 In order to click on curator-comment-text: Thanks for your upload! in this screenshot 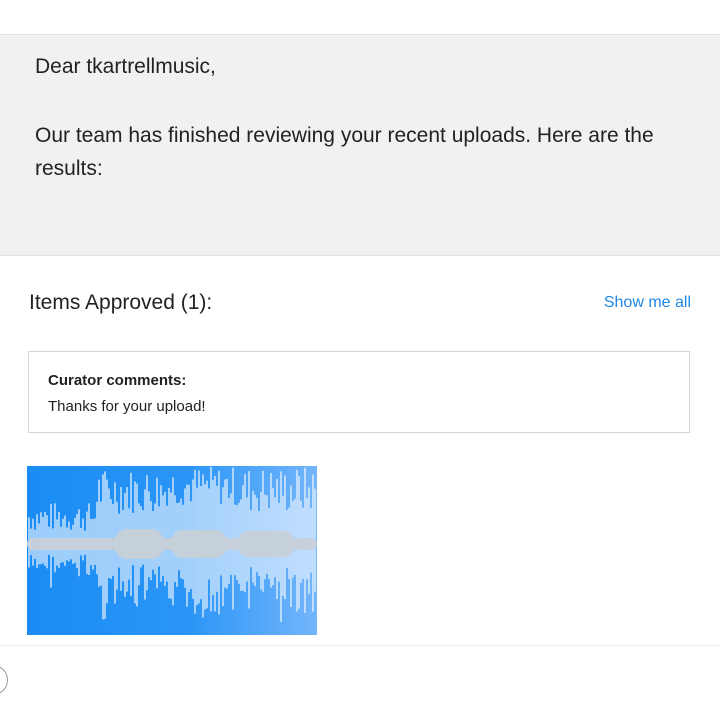, I will do `click(127, 406)`.